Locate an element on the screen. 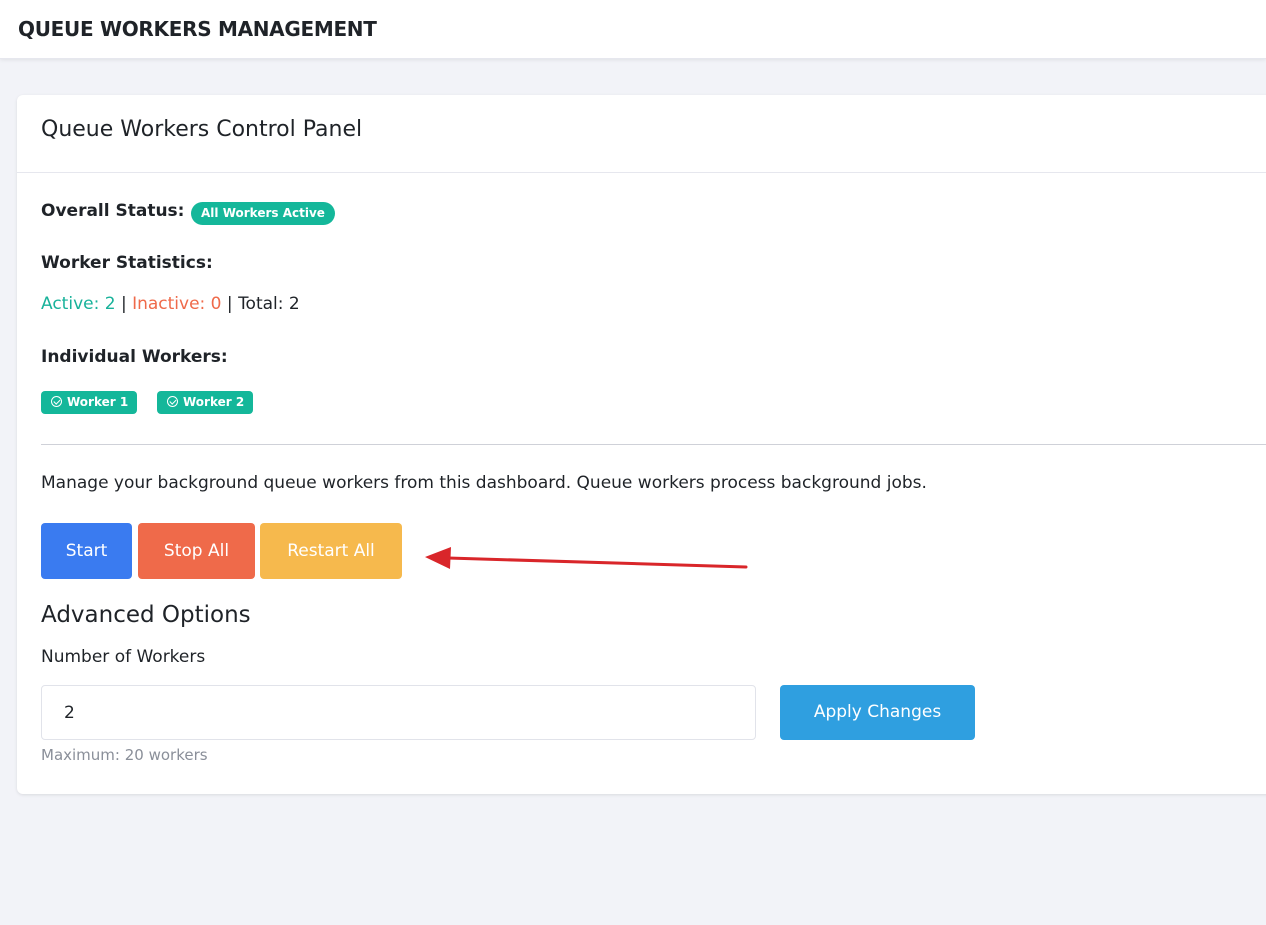 Image resolution: width=1266 pixels, height=925 pixels. workers-help-text: Maximum: 20 workers is located at coordinates (124, 755).